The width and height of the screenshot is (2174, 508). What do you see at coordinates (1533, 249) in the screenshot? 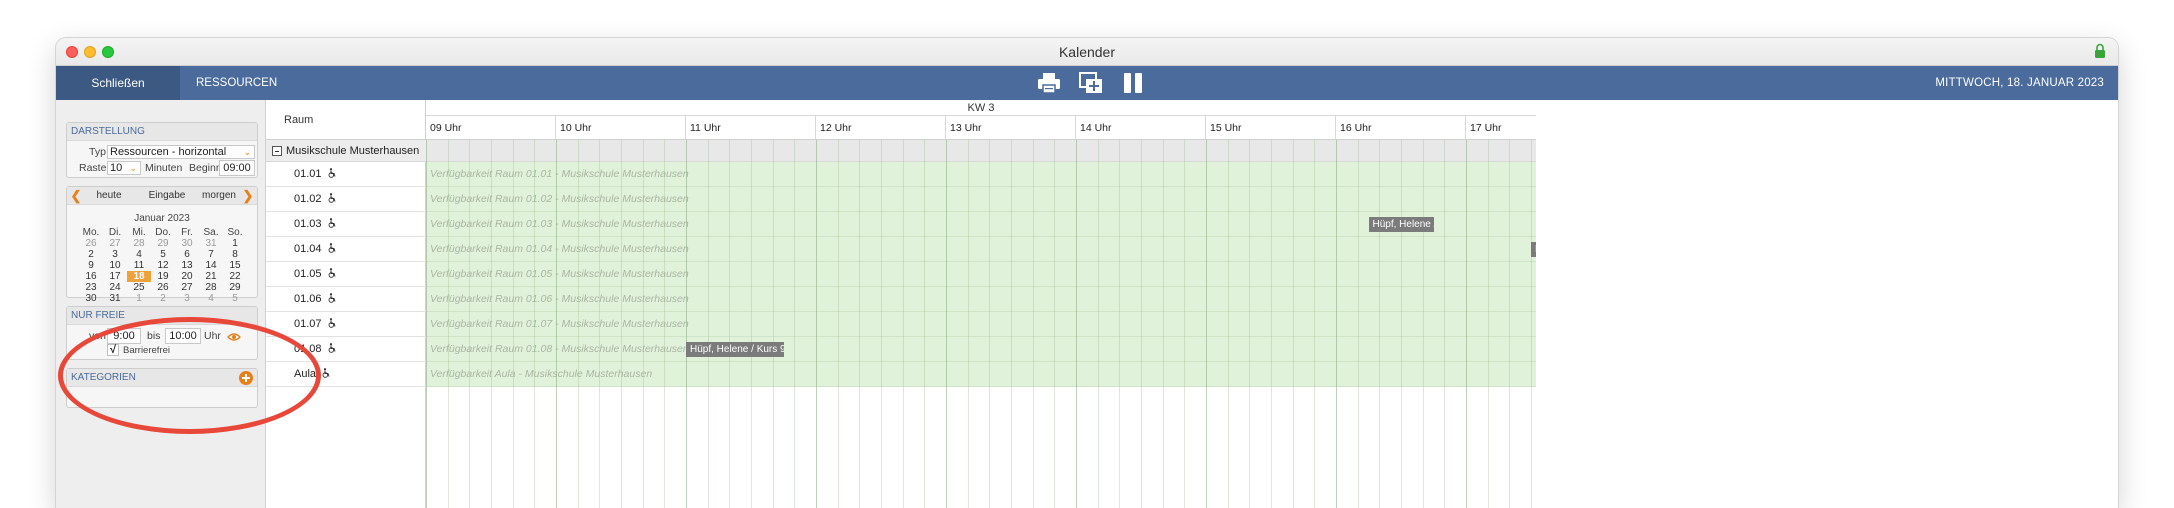
I see `appointment-event: H` at bounding box center [1533, 249].